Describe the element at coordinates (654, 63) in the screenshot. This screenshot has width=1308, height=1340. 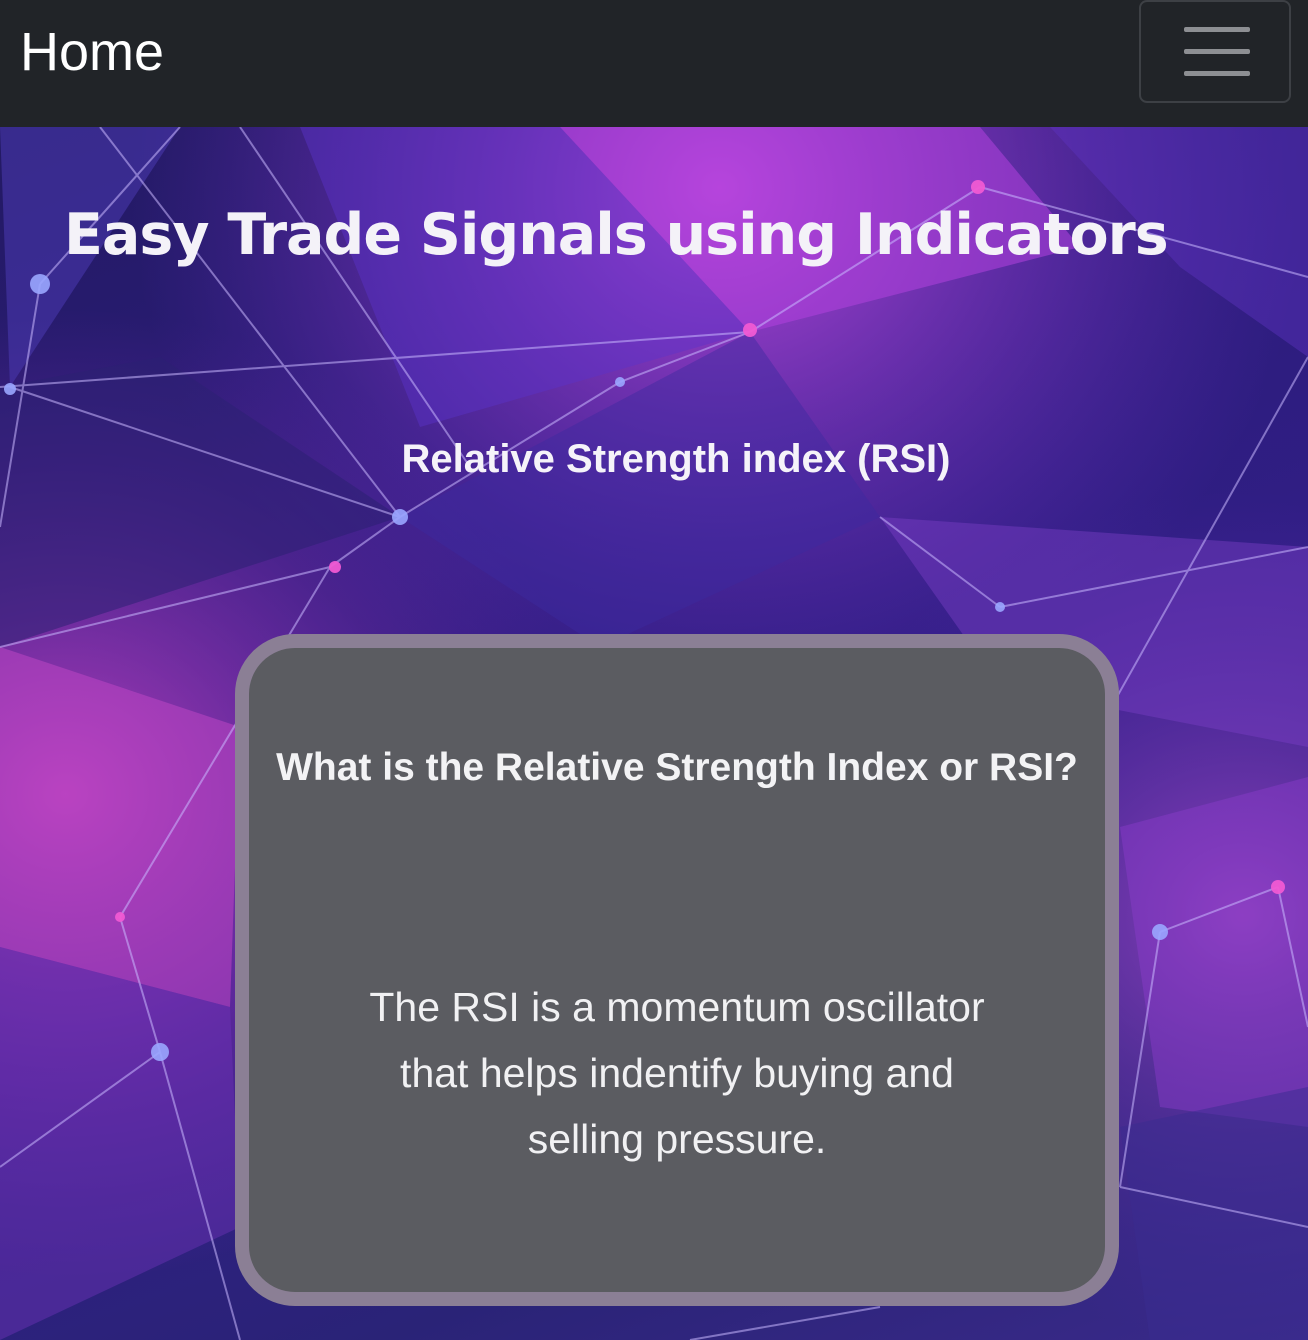
I see `top-navbar: Home` at that location.